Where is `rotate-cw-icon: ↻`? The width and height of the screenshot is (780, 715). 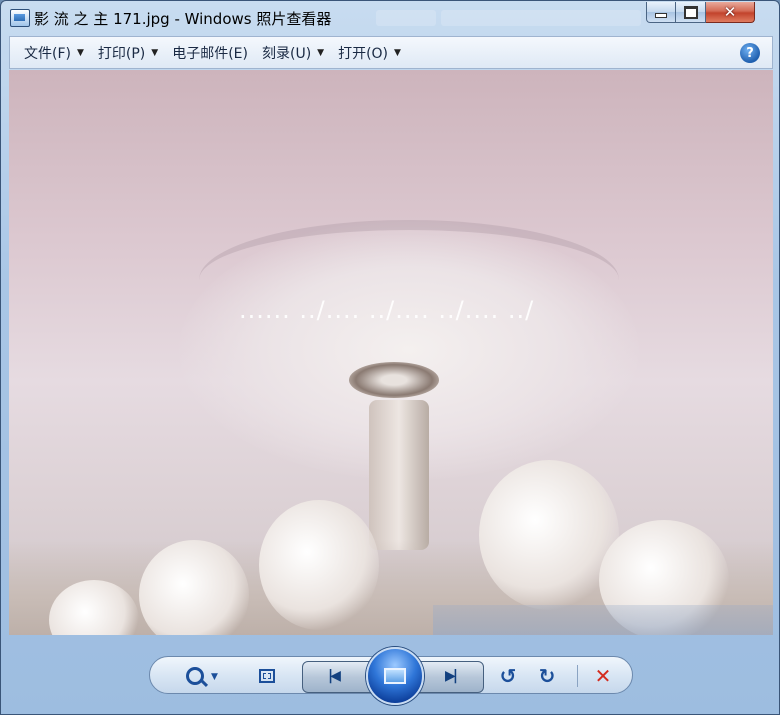 rotate-cw-icon: ↻ is located at coordinates (547, 676).